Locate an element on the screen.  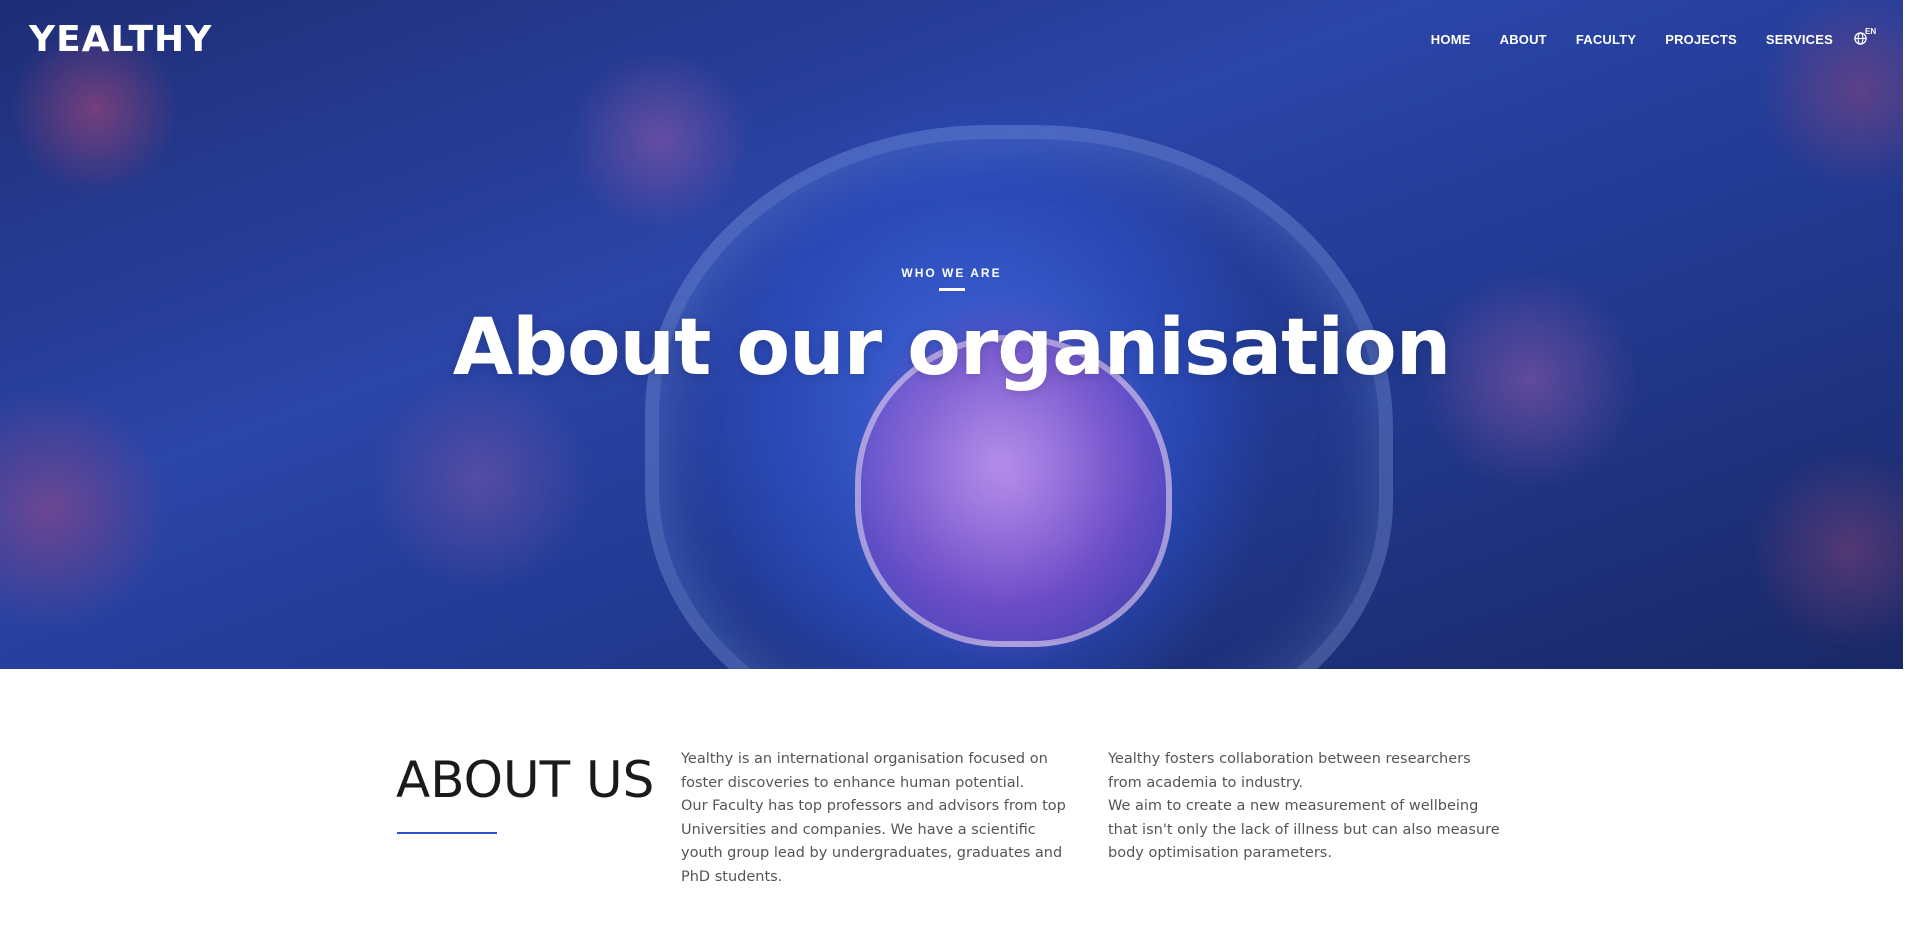
eyebrow-divider is located at coordinates (951, 289).